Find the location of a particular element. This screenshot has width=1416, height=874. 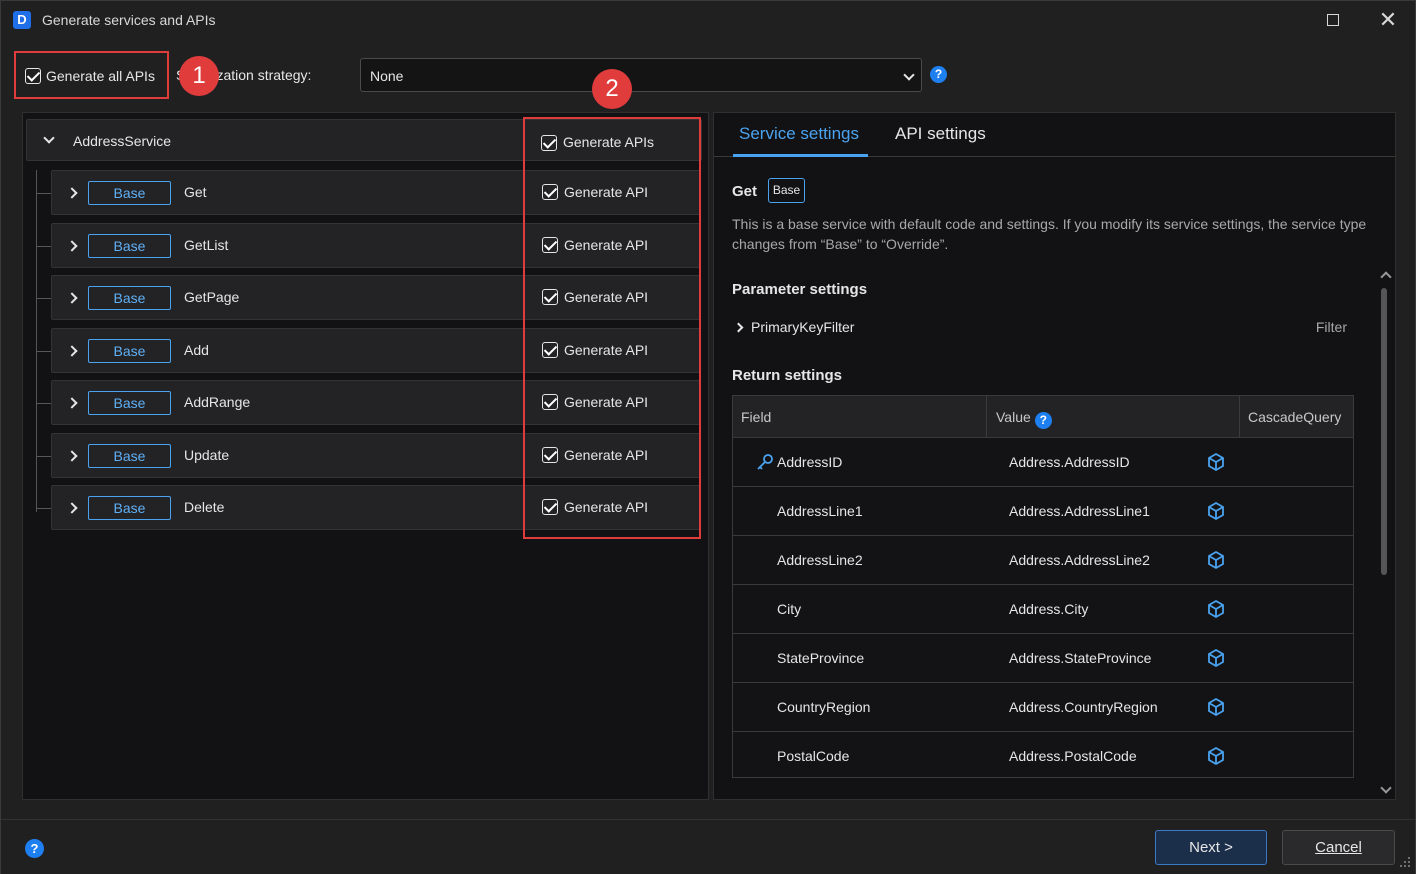

api-row: Base Add Generate API is located at coordinates (369, 350).